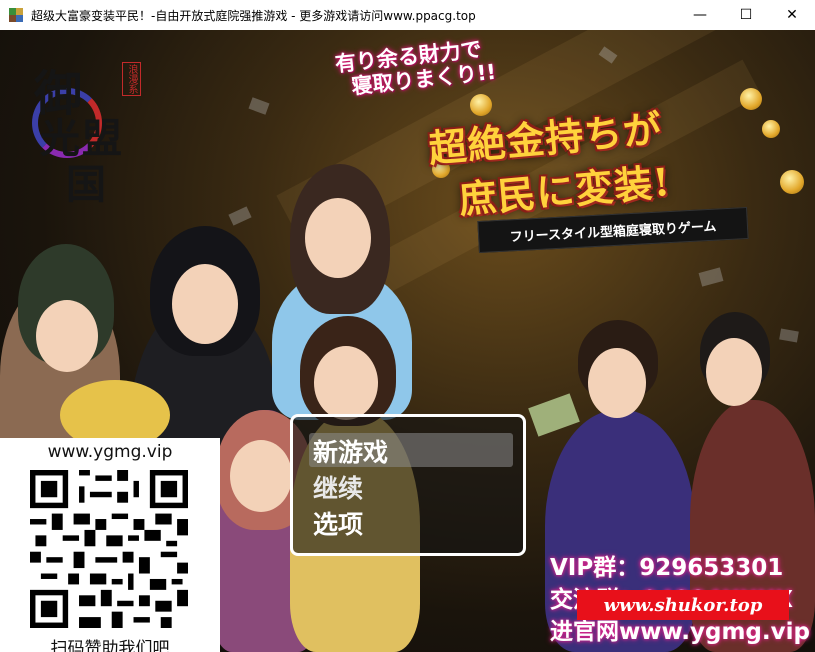  What do you see at coordinates (16, 15) in the screenshot?
I see `app-icon` at bounding box center [16, 15].